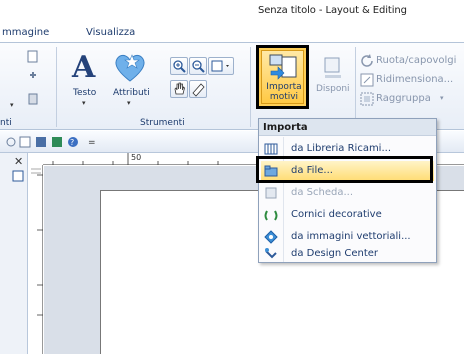  I want to click on attributi-label: Attributi, so click(131, 93).